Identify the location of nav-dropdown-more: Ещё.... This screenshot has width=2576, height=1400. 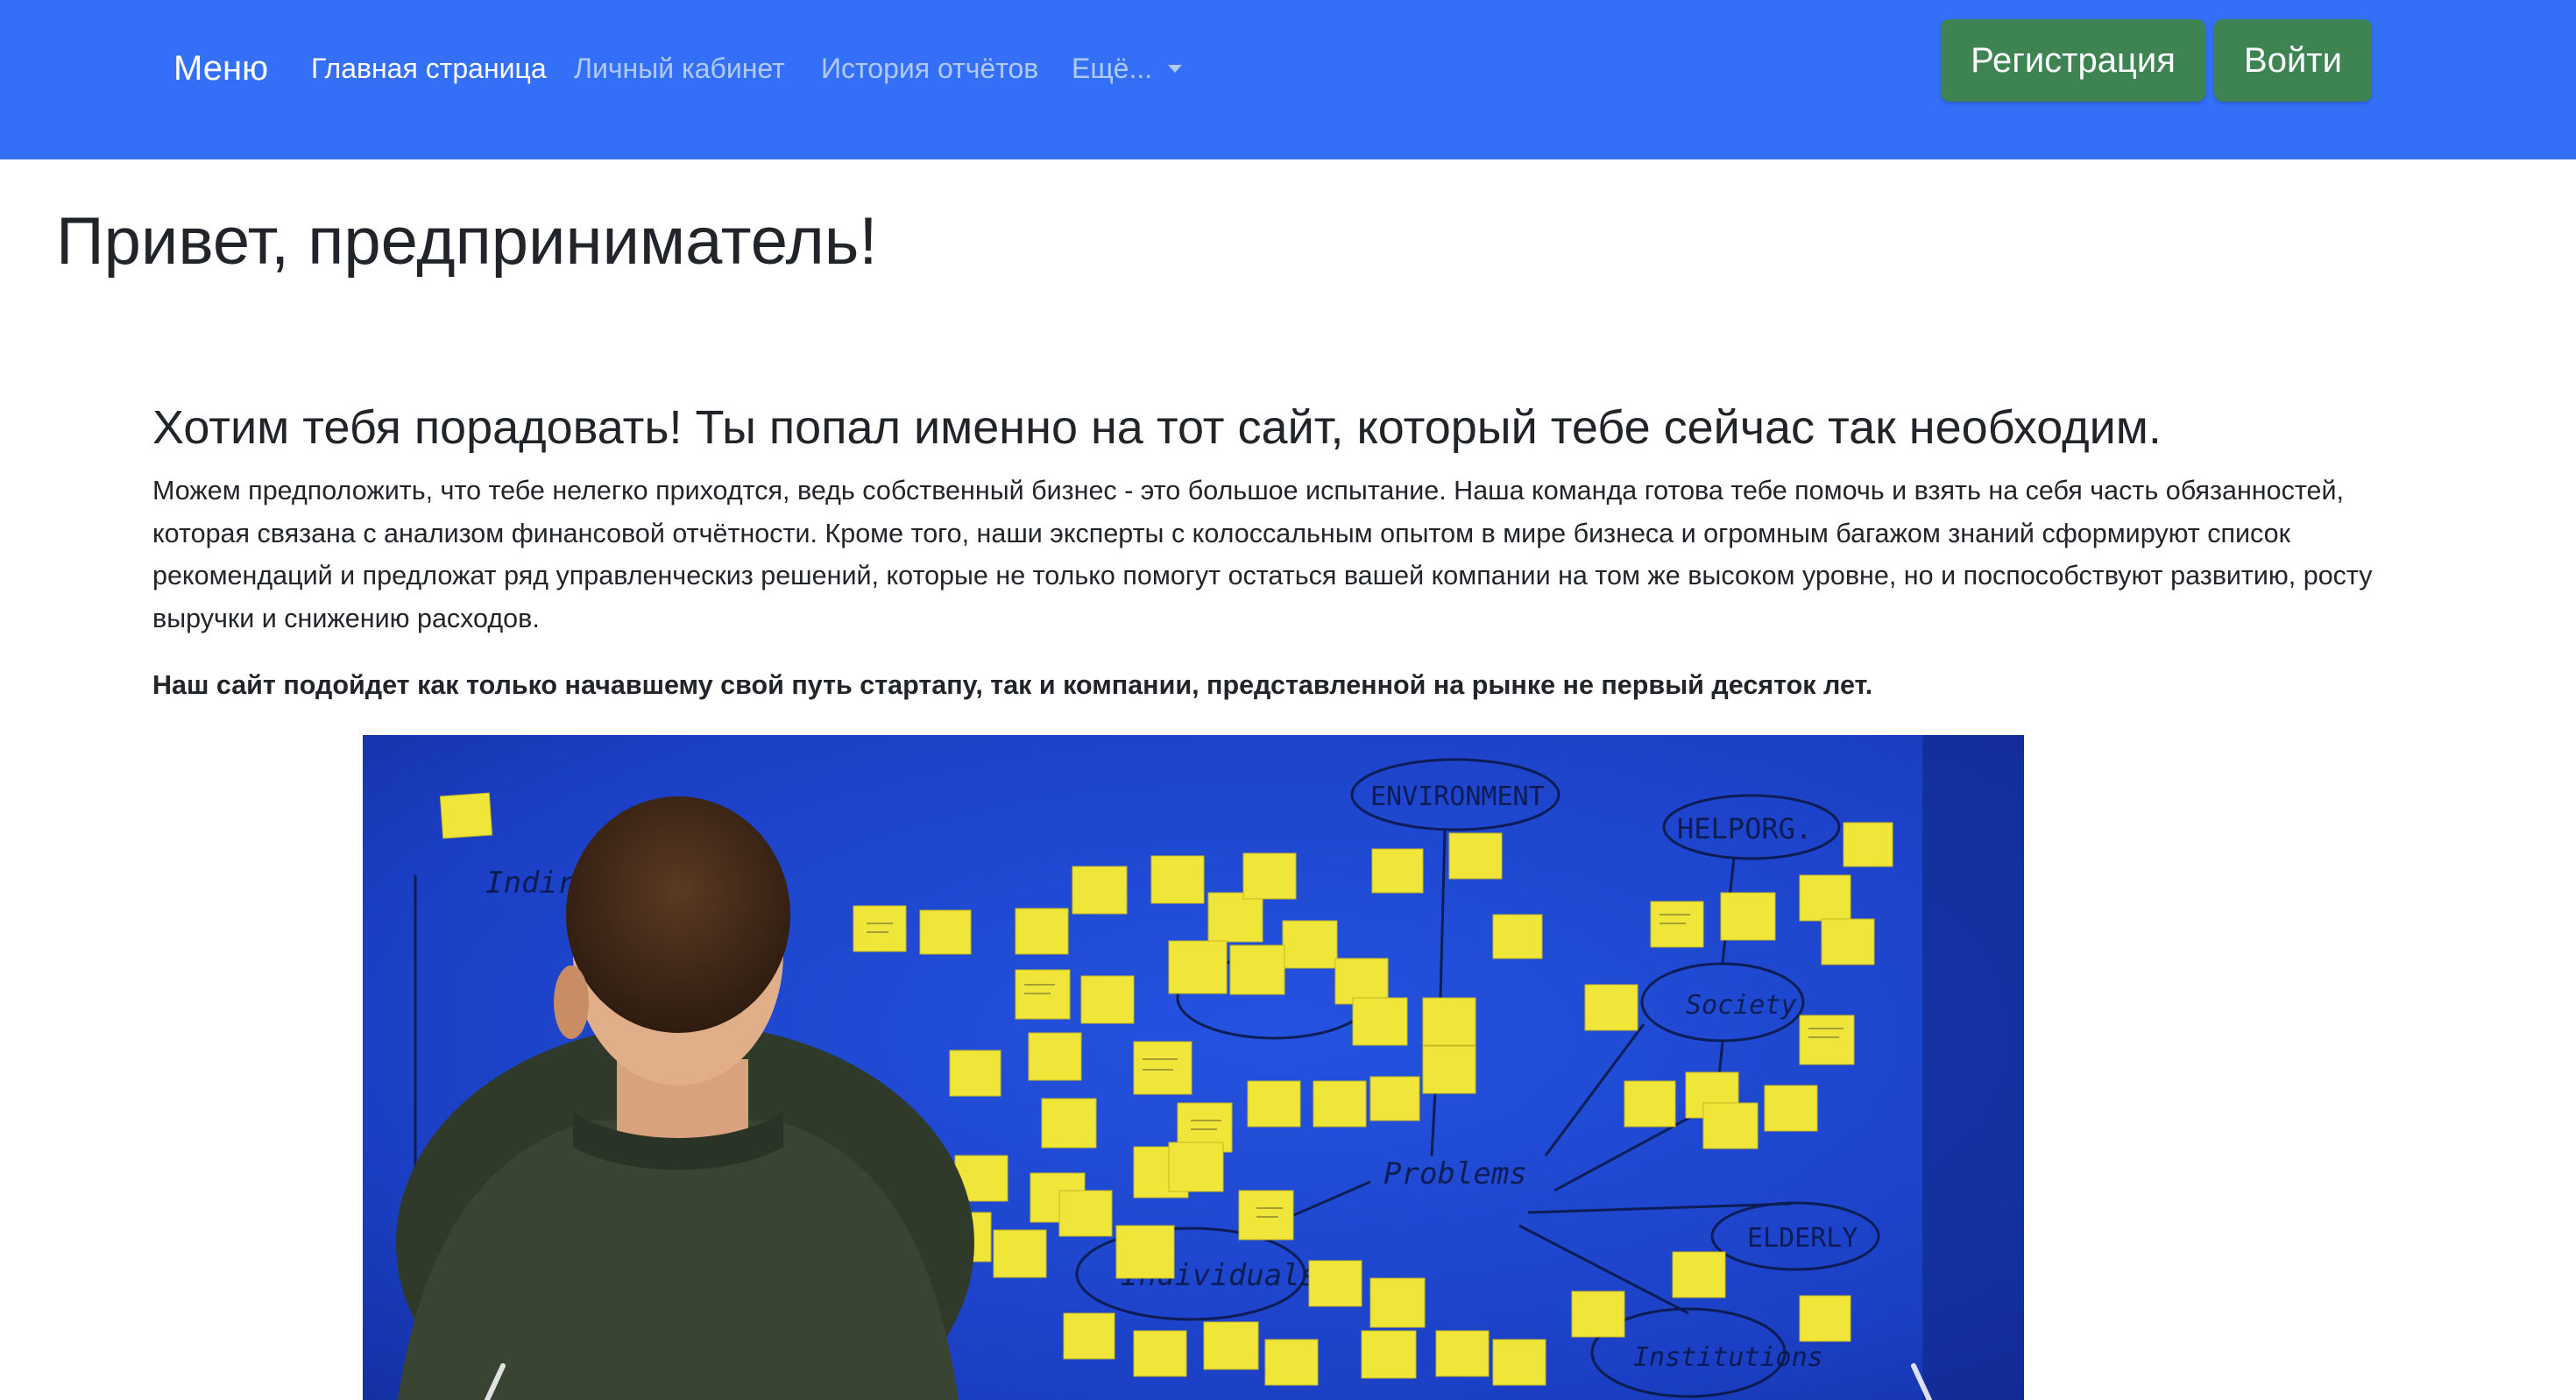
(1127, 68).